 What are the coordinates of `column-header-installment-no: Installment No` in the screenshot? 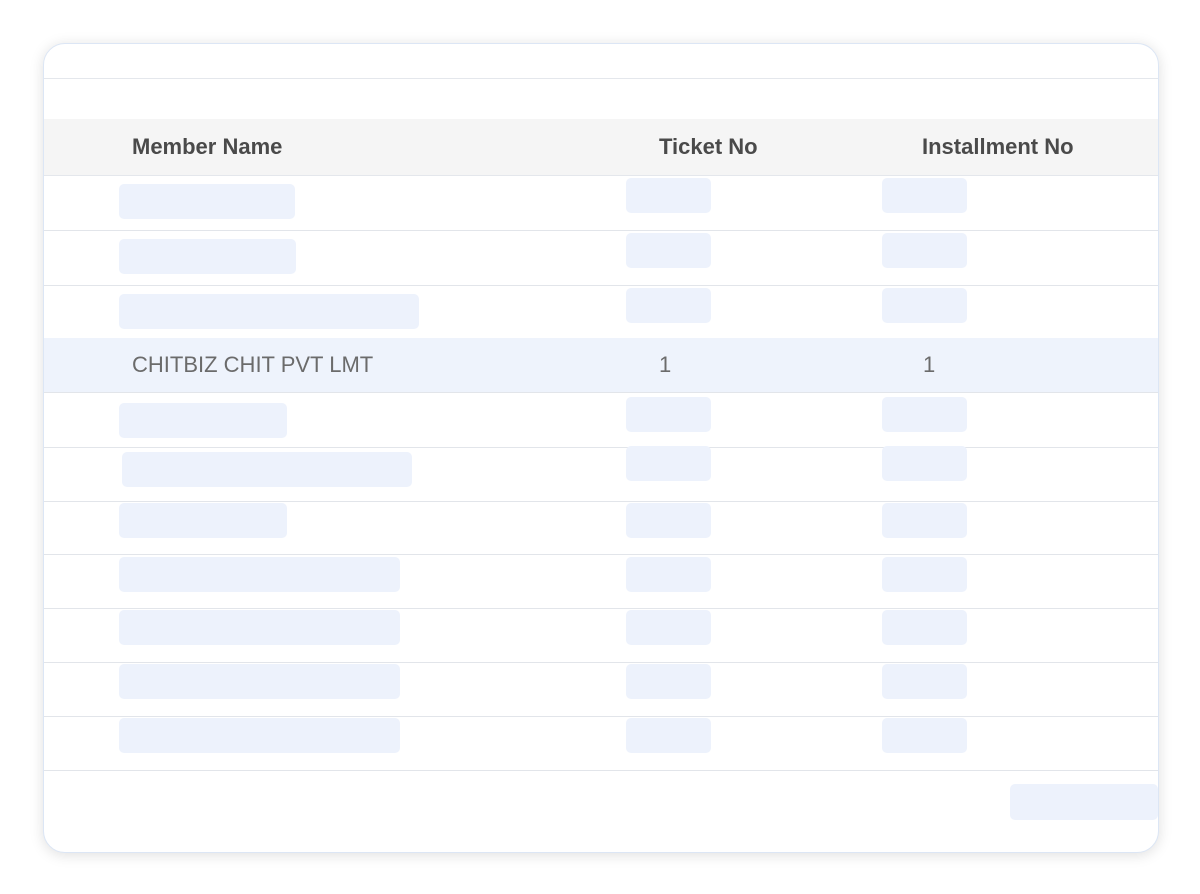 It's located at (998, 147).